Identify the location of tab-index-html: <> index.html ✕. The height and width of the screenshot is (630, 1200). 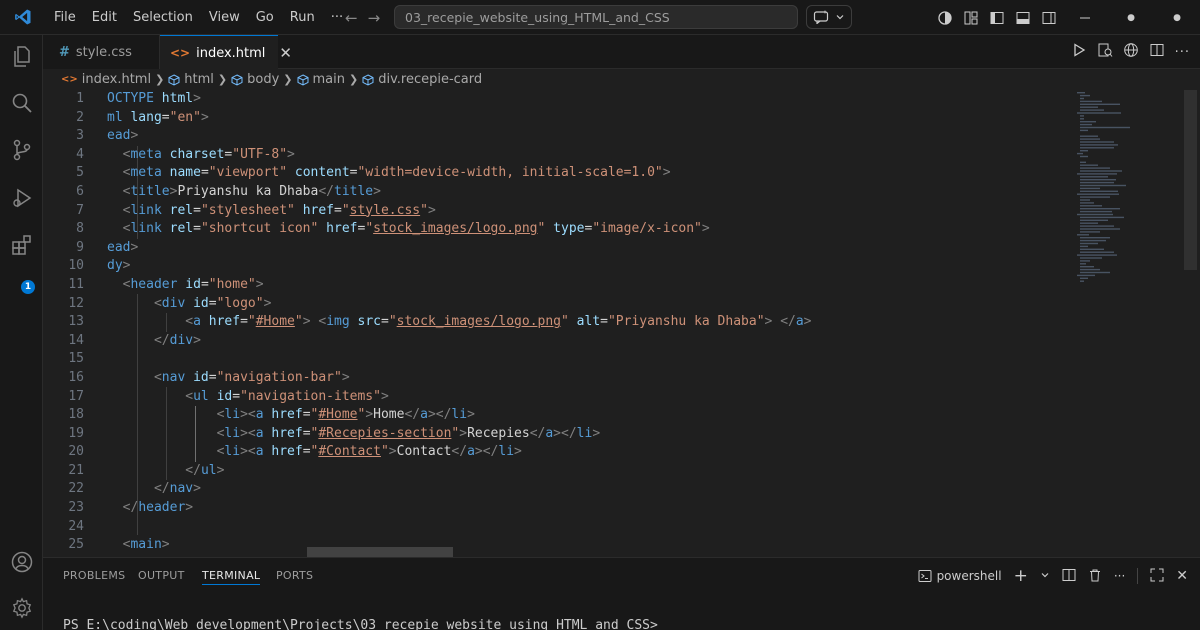
(226, 52).